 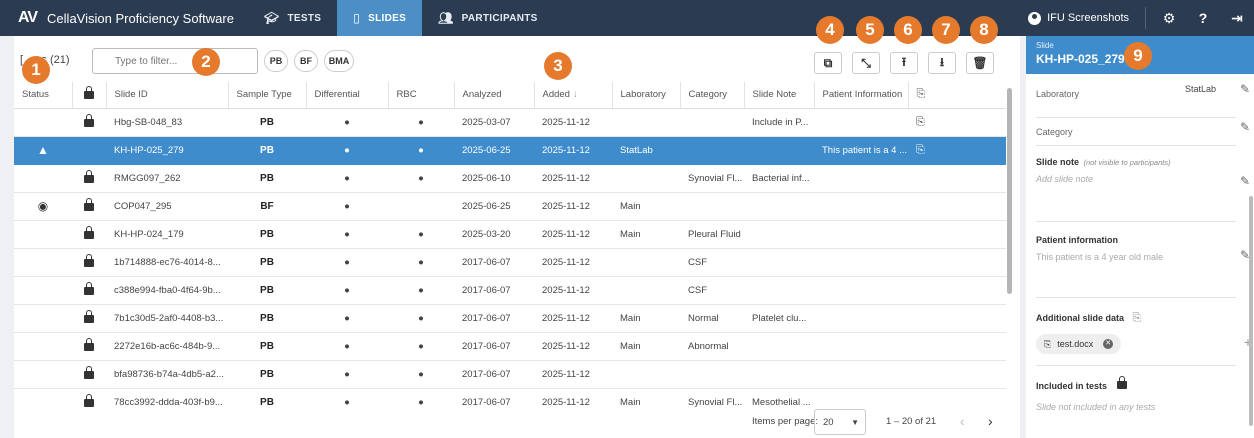 What do you see at coordinates (1108, 344) in the screenshot?
I see `remove-attachment-icon: ✕` at bounding box center [1108, 344].